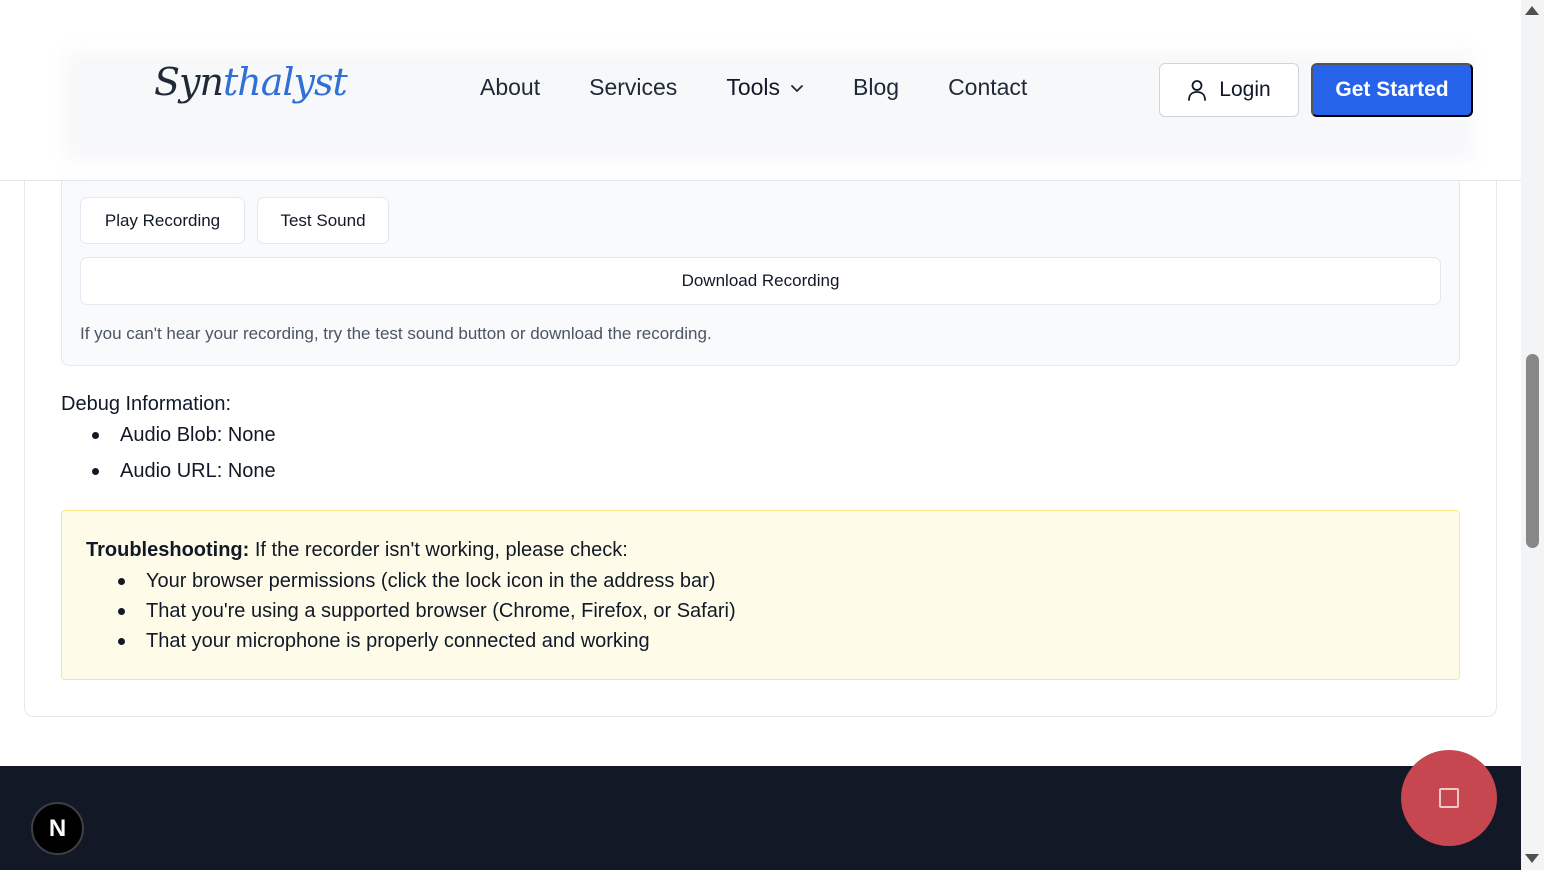  I want to click on debug-list: Audio Blob: None Audio URL: None, so click(183, 458).